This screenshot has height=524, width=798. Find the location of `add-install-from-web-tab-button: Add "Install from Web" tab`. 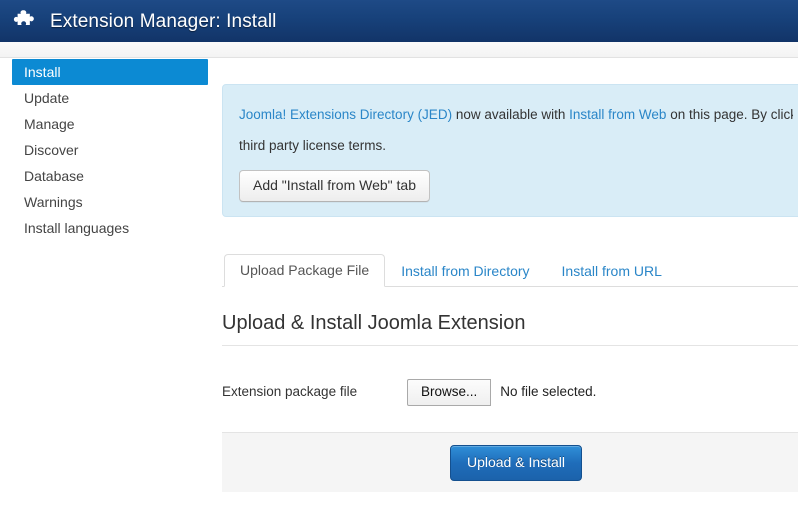

add-install-from-web-tab-button: Add "Install from Web" tab is located at coordinates (334, 186).